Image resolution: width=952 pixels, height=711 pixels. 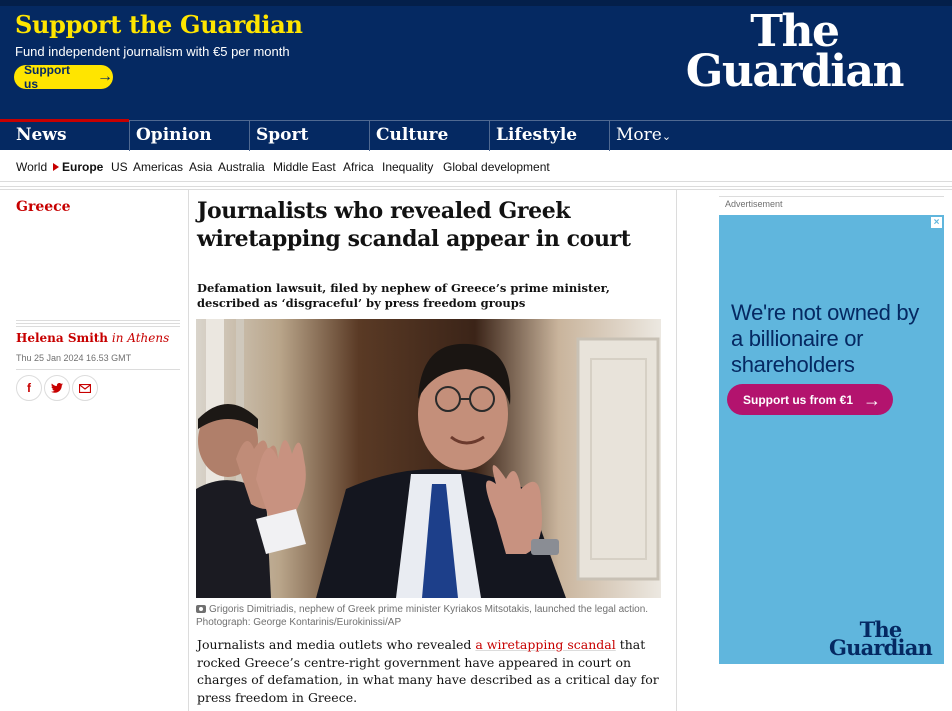 What do you see at coordinates (754, 204) in the screenshot?
I see `ad-label: Advertisement` at bounding box center [754, 204].